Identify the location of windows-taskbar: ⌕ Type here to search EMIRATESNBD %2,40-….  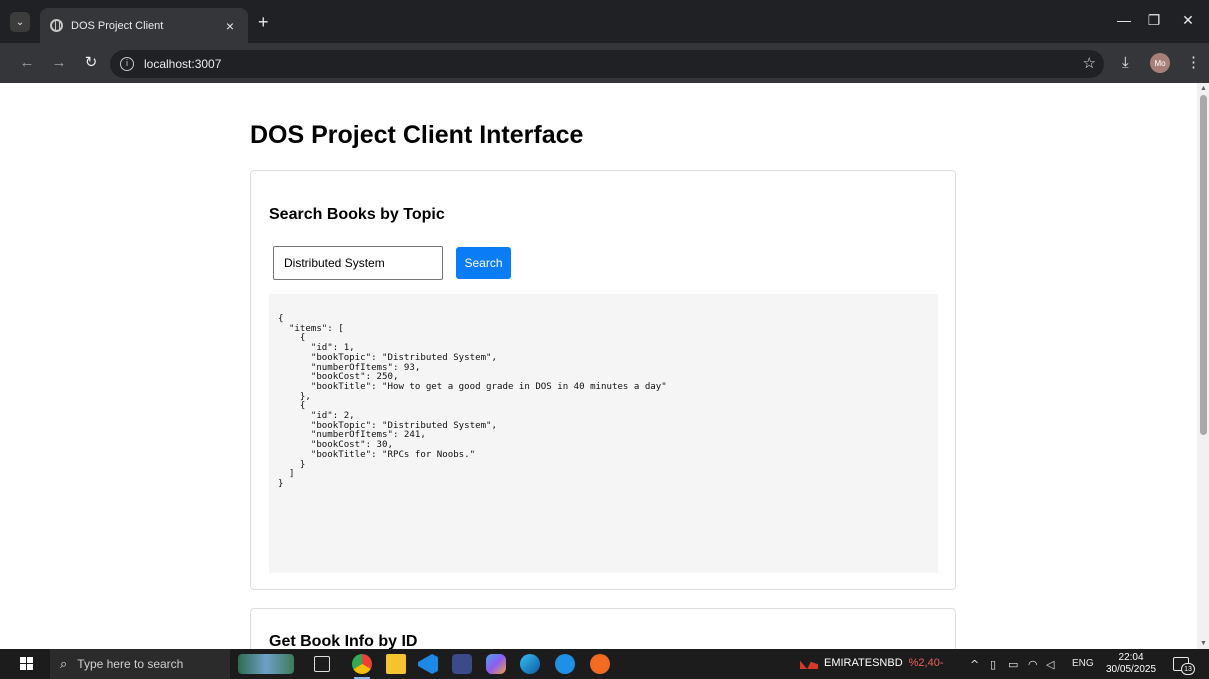
(604, 664).